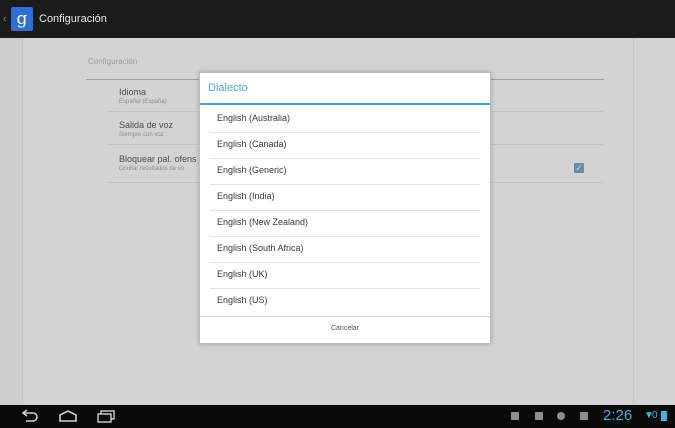  Describe the element at coordinates (345, 198) in the screenshot. I see `dialect-option: English (India)` at that location.